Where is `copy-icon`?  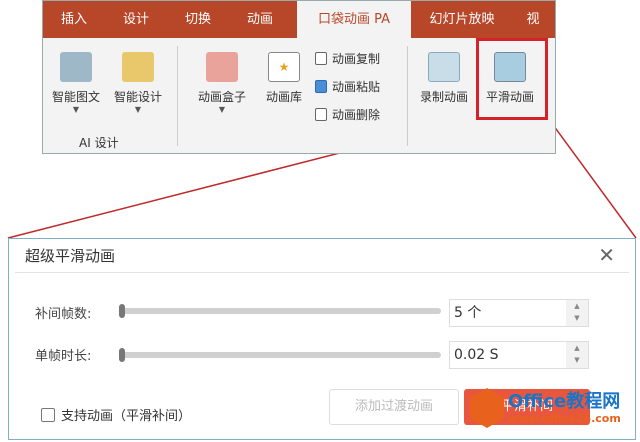
copy-icon is located at coordinates (321, 58).